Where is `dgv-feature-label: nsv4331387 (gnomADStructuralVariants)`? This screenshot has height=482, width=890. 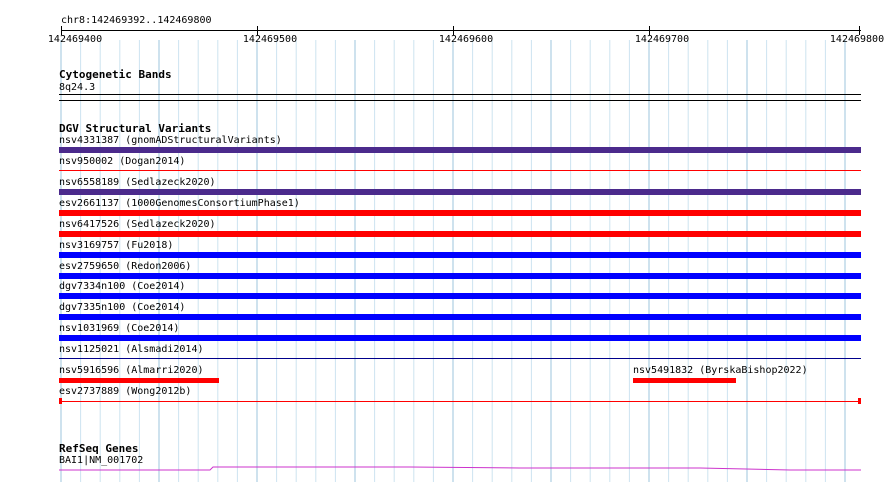 dgv-feature-label: nsv4331387 (gnomADStructuralVariants) is located at coordinates (170, 140).